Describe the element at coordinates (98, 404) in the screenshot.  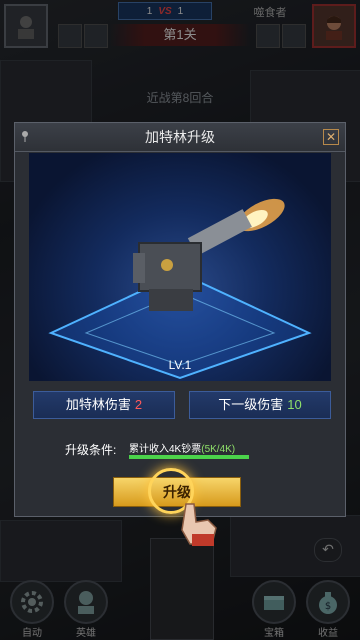
I see `current-damage-label: 加特林伤害` at that location.